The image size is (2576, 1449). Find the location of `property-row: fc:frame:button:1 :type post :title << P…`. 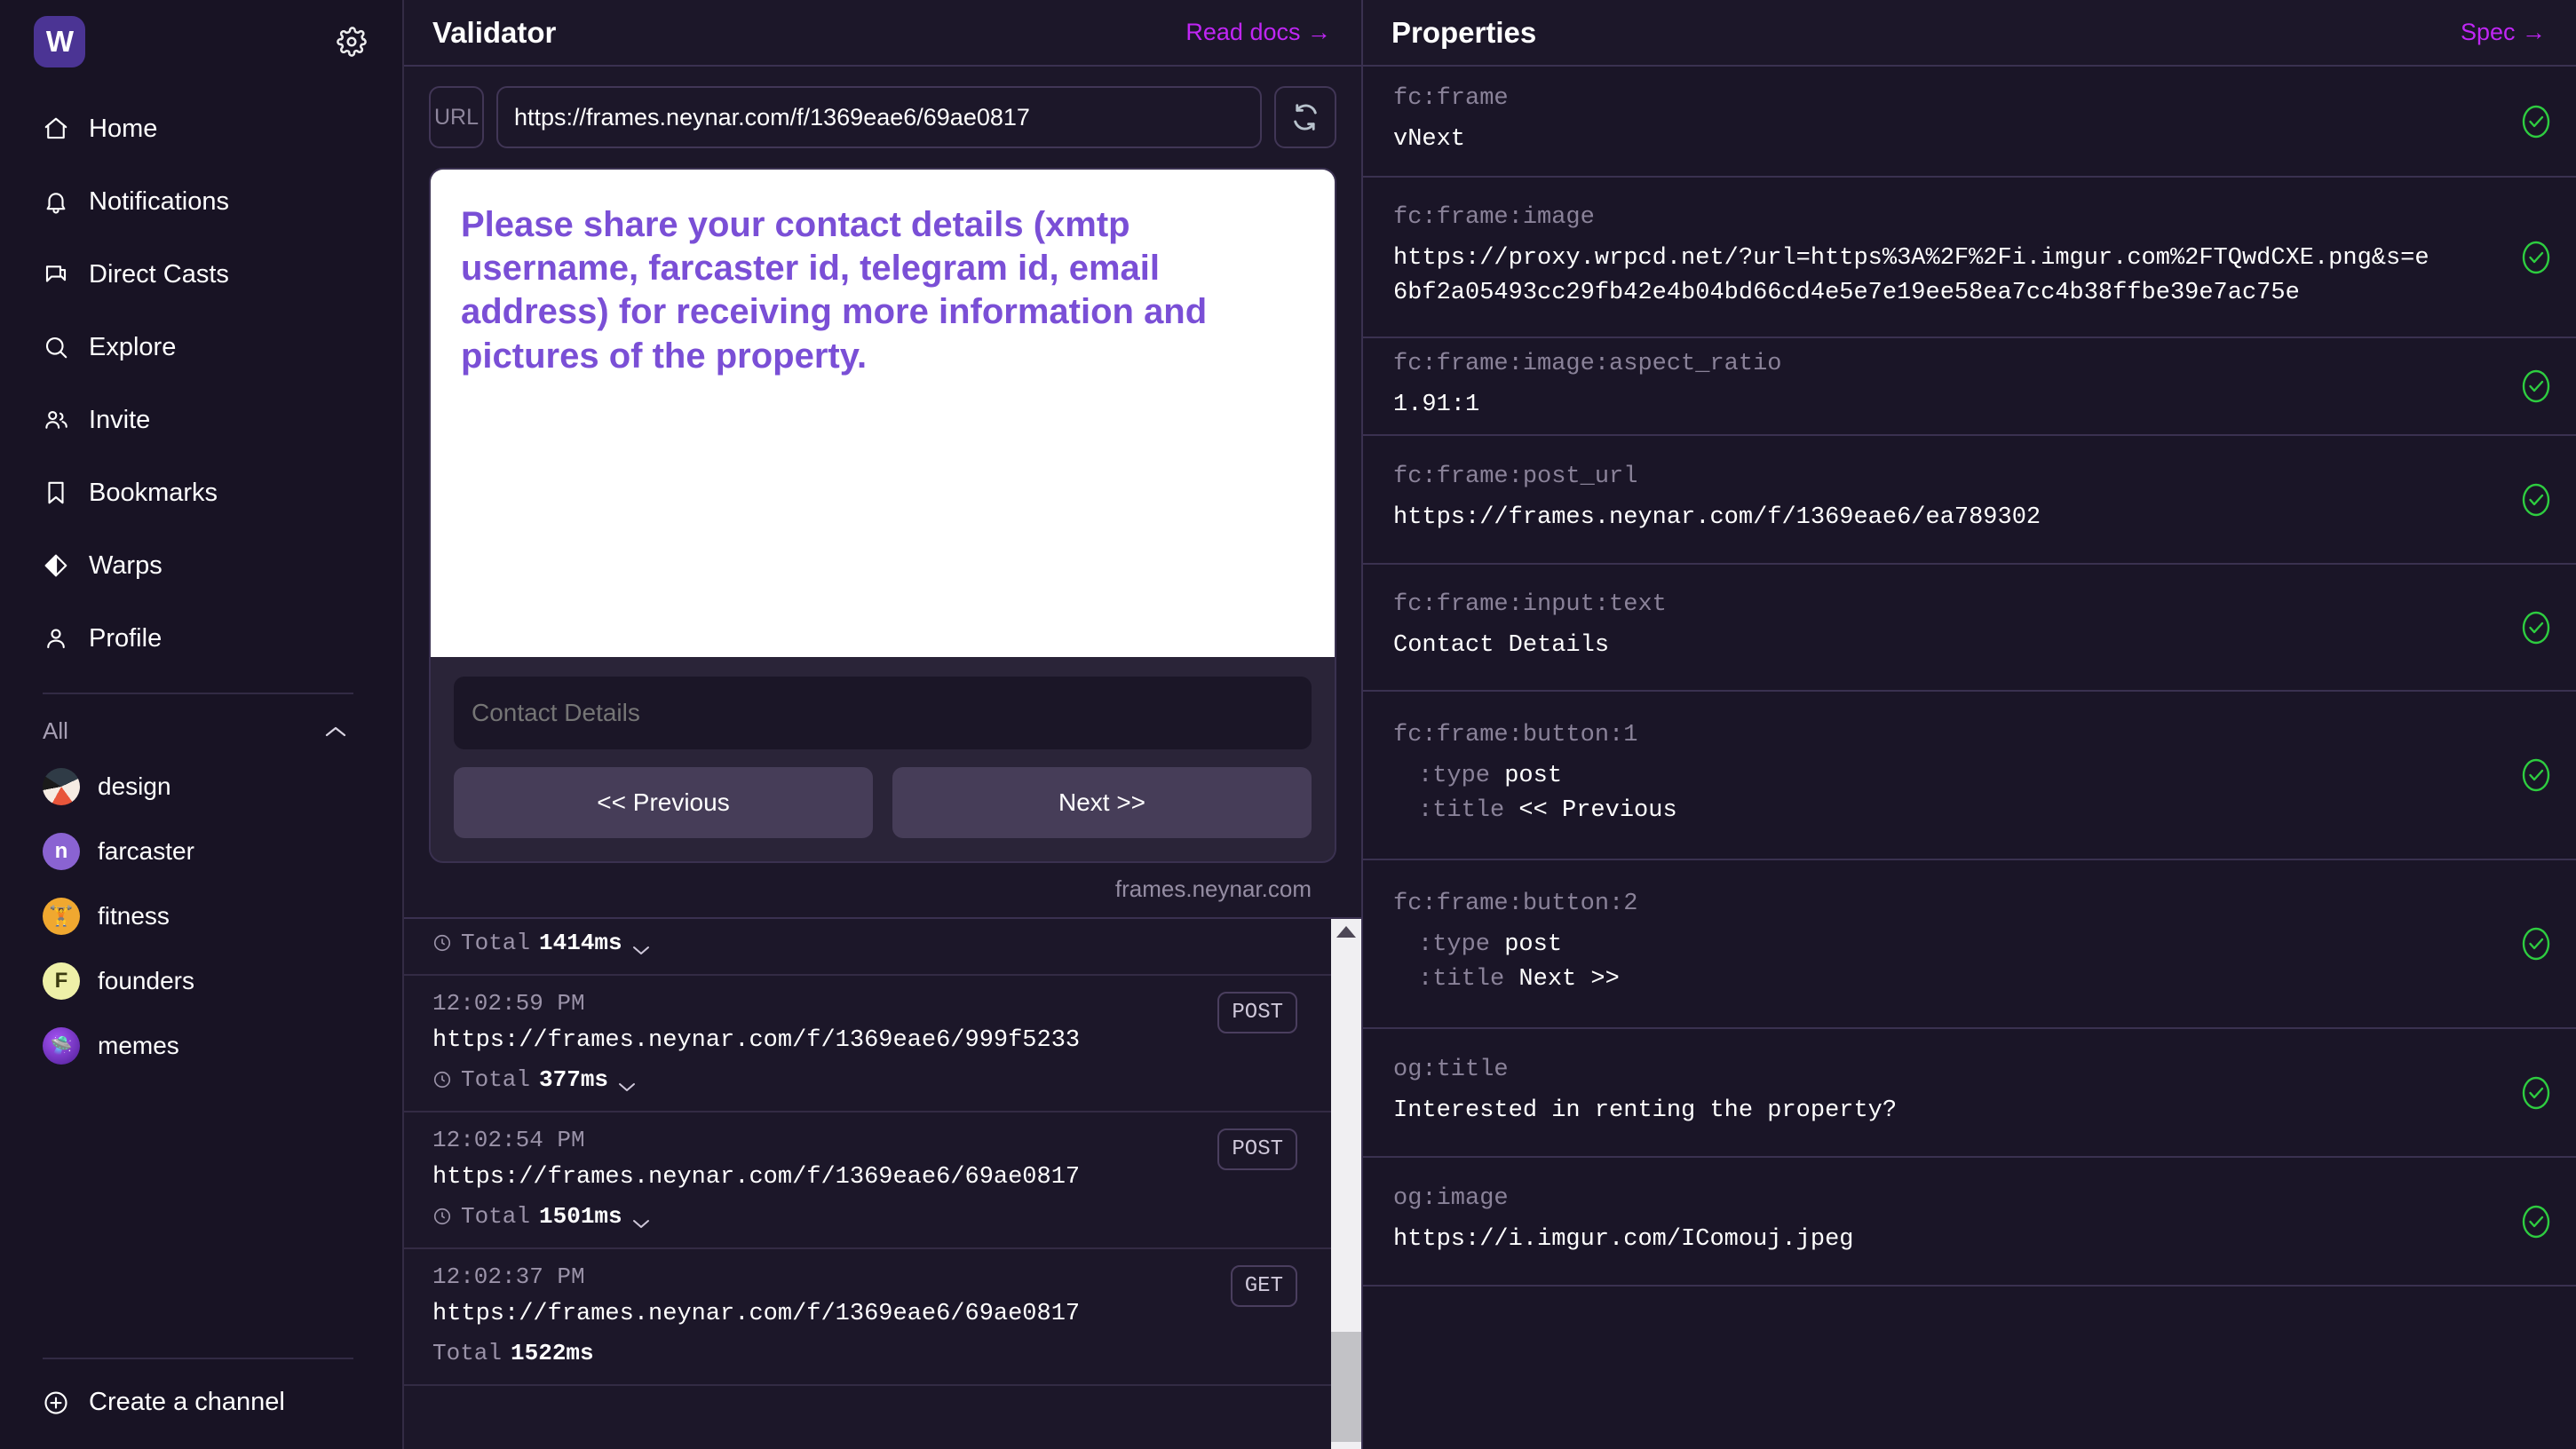

property-row: fc:frame:button:1 :type post :title << P… is located at coordinates (1970, 776).